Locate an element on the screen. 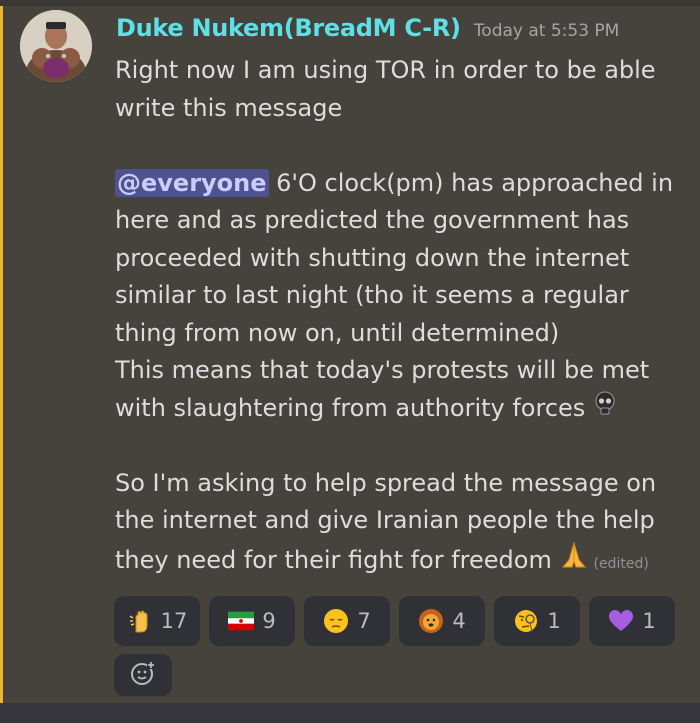 The image size is (700, 723). reaction-iran-flag: 9 is located at coordinates (252, 621).